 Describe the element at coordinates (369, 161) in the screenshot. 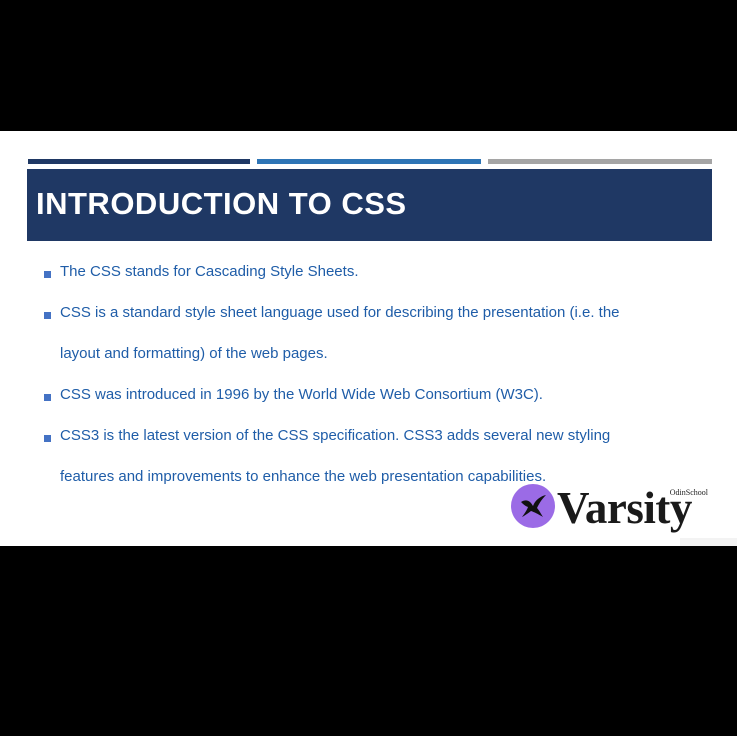

I see `accent-bar-blue` at that location.